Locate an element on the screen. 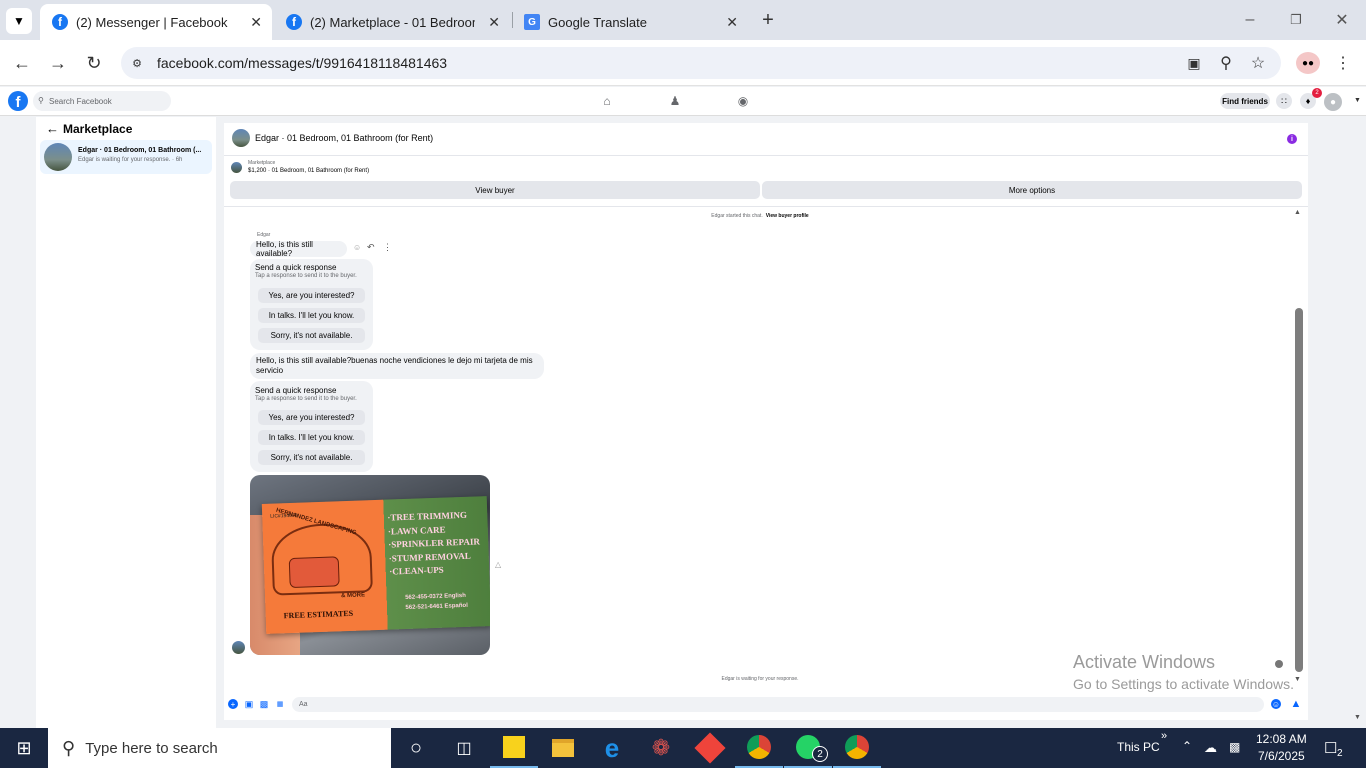  scroll-up-arrow-icon: ▲ is located at coordinates (1297, 212).